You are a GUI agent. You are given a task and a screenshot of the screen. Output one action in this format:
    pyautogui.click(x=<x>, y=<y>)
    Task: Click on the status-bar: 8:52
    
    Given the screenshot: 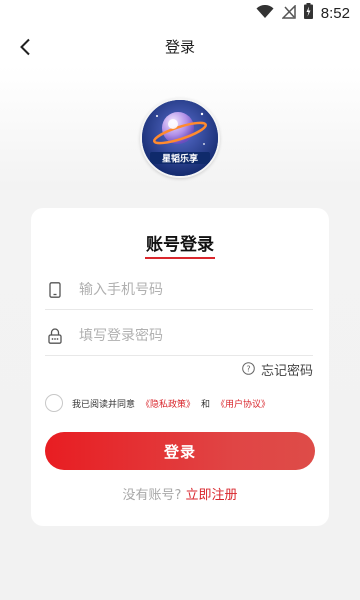 What is the action you would take?
    pyautogui.click(x=180, y=13)
    